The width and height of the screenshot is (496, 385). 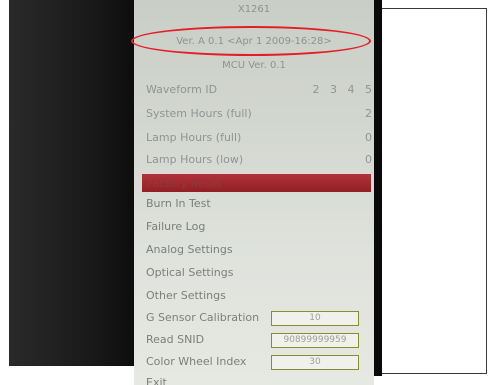 I want to click on read-snid-value-field: 90899999959, so click(x=315, y=340).